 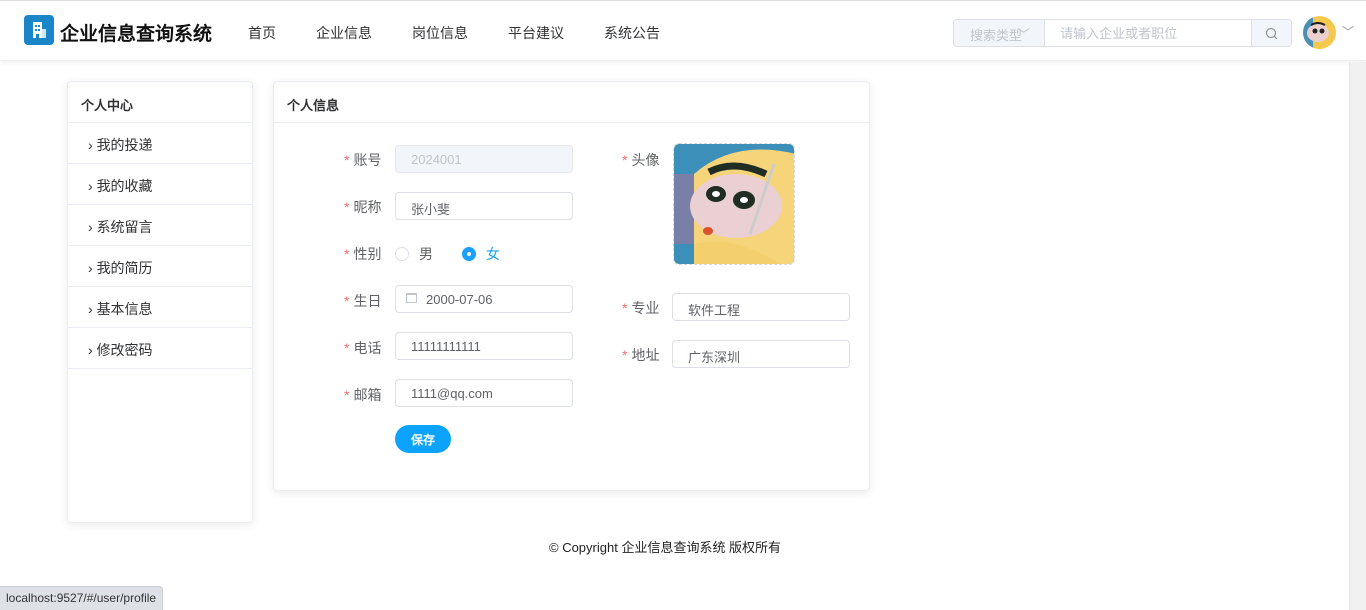 I want to click on search-input, so click(x=1148, y=33).